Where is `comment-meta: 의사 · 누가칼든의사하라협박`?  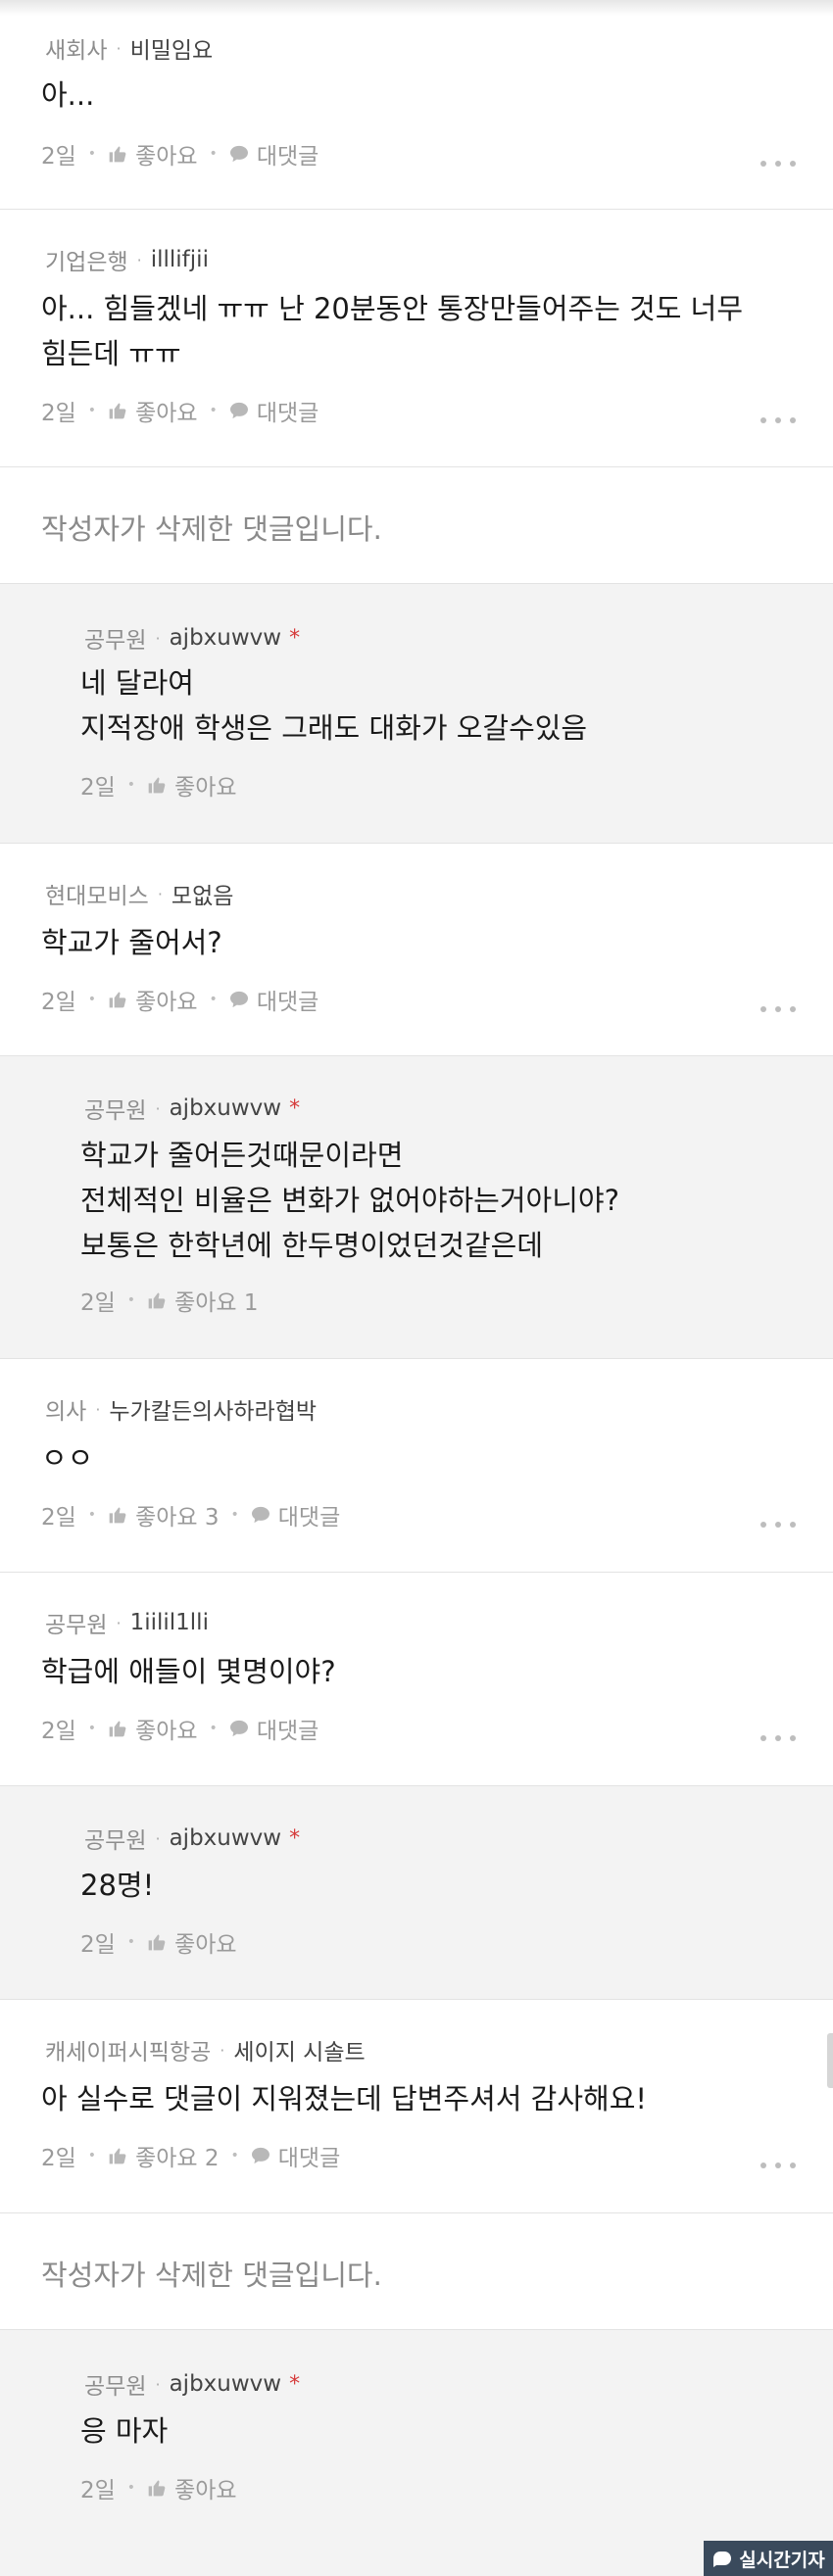 comment-meta: 의사 · 누가칼든의사하라협박 is located at coordinates (181, 1409).